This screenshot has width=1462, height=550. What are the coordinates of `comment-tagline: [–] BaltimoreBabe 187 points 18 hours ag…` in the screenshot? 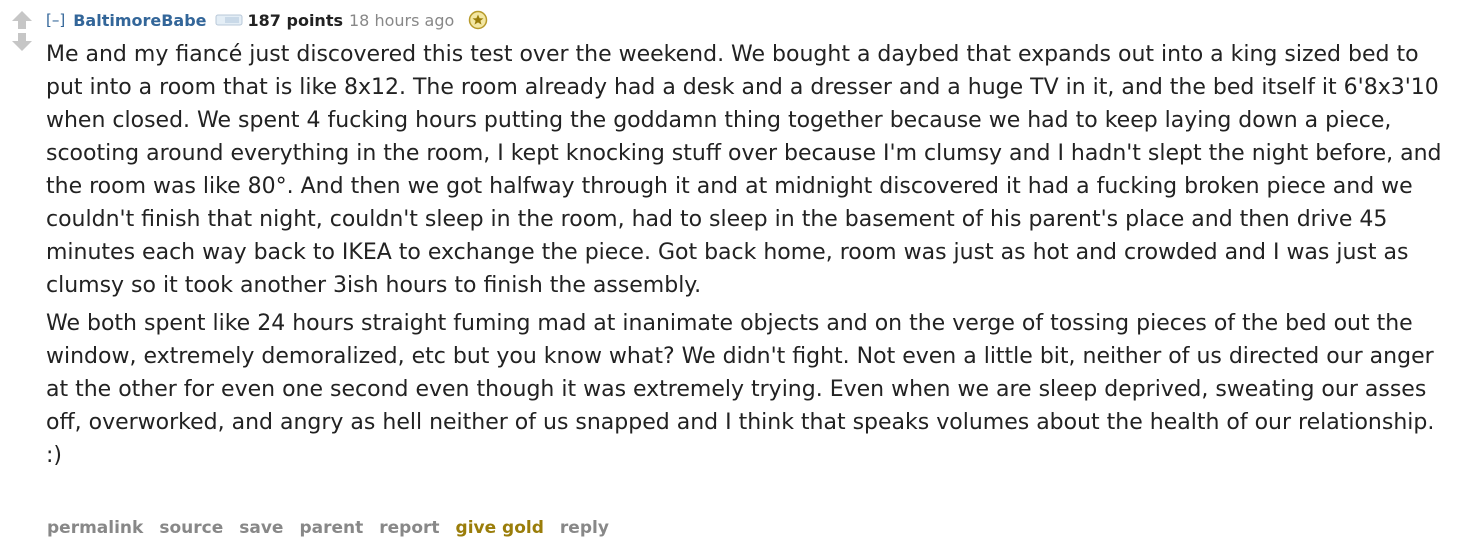 It's located at (267, 20).